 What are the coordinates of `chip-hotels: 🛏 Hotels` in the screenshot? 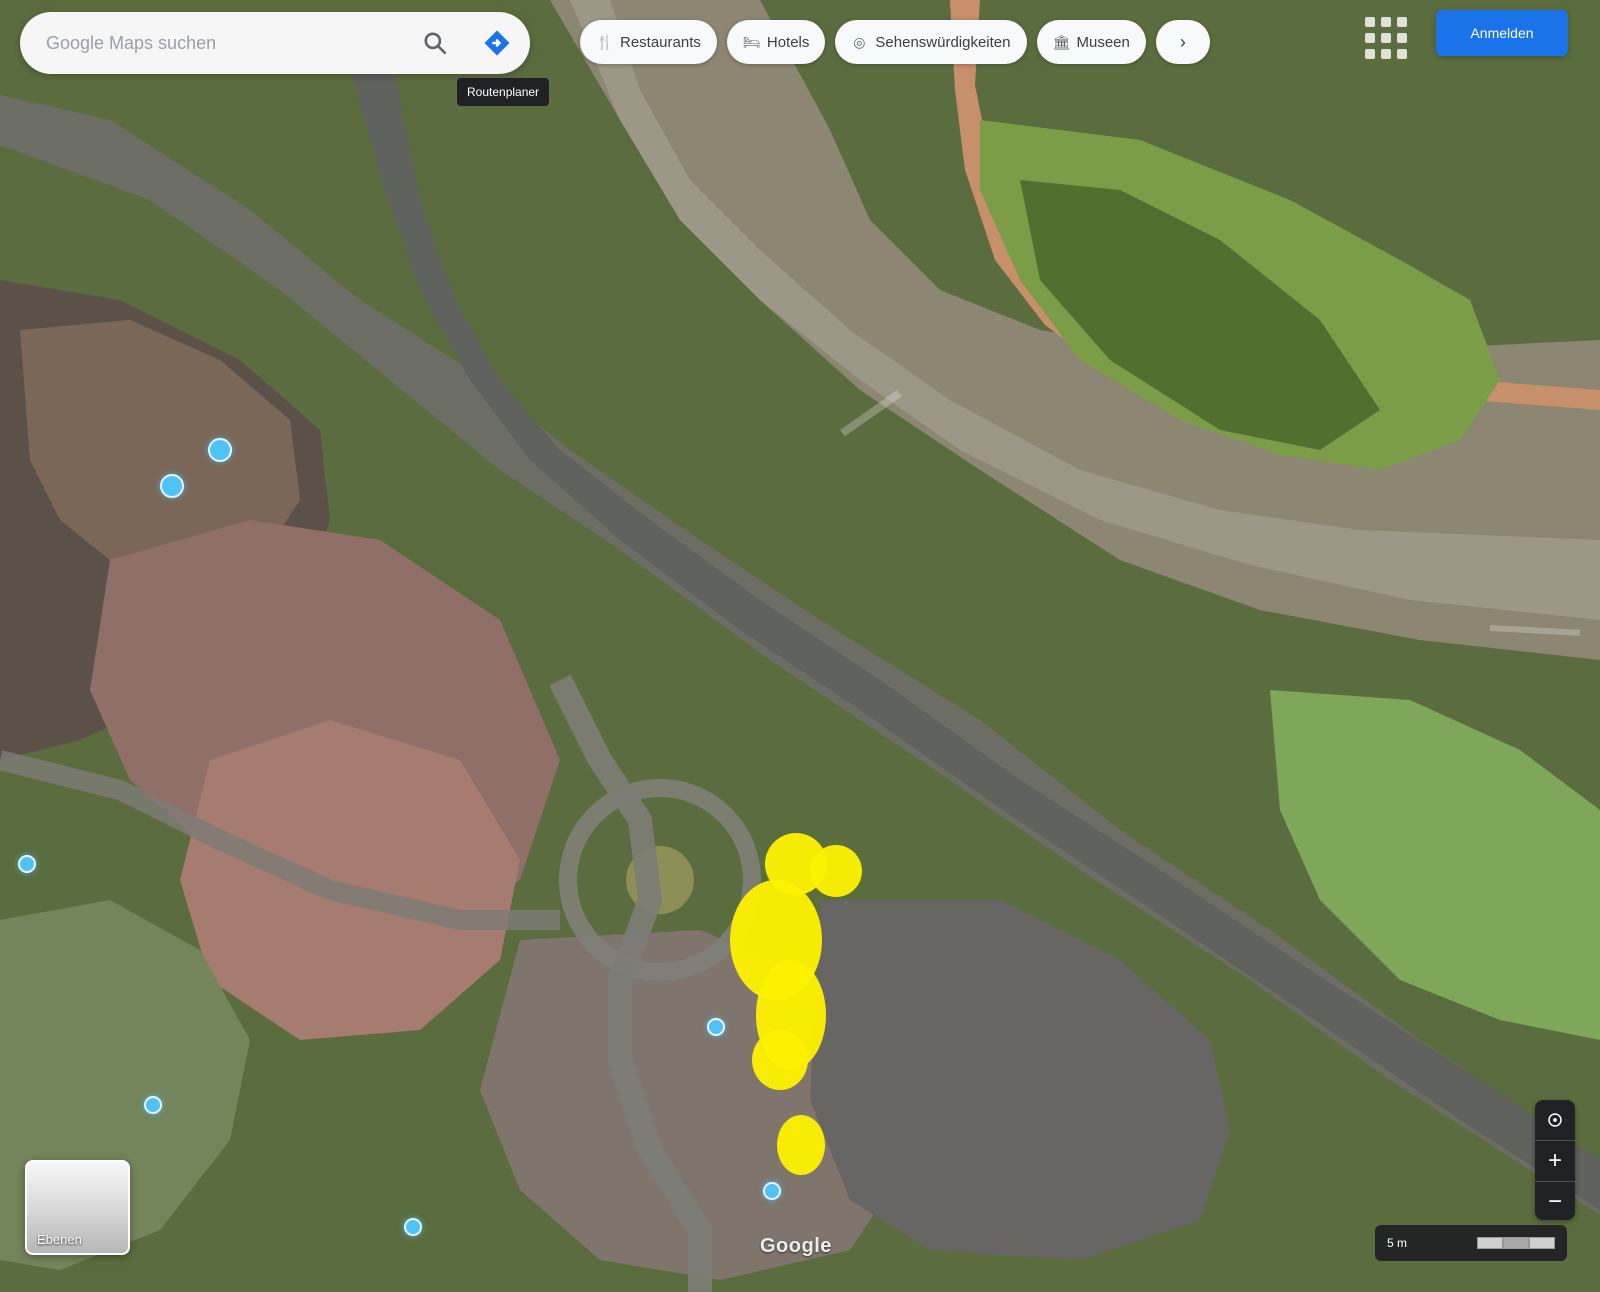 It's located at (776, 42).